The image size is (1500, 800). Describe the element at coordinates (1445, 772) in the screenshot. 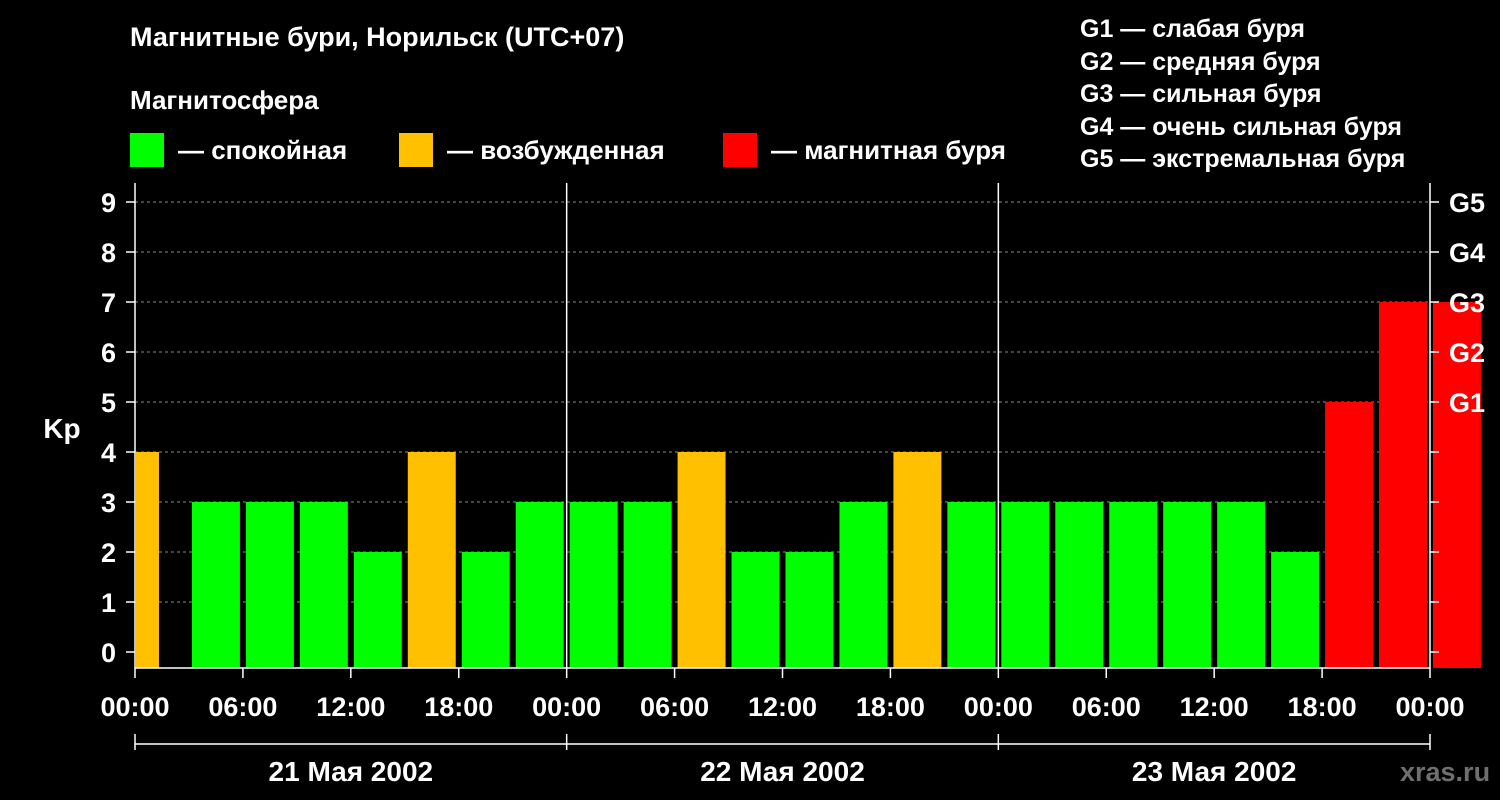

I see `watermark: xras.ru` at that location.